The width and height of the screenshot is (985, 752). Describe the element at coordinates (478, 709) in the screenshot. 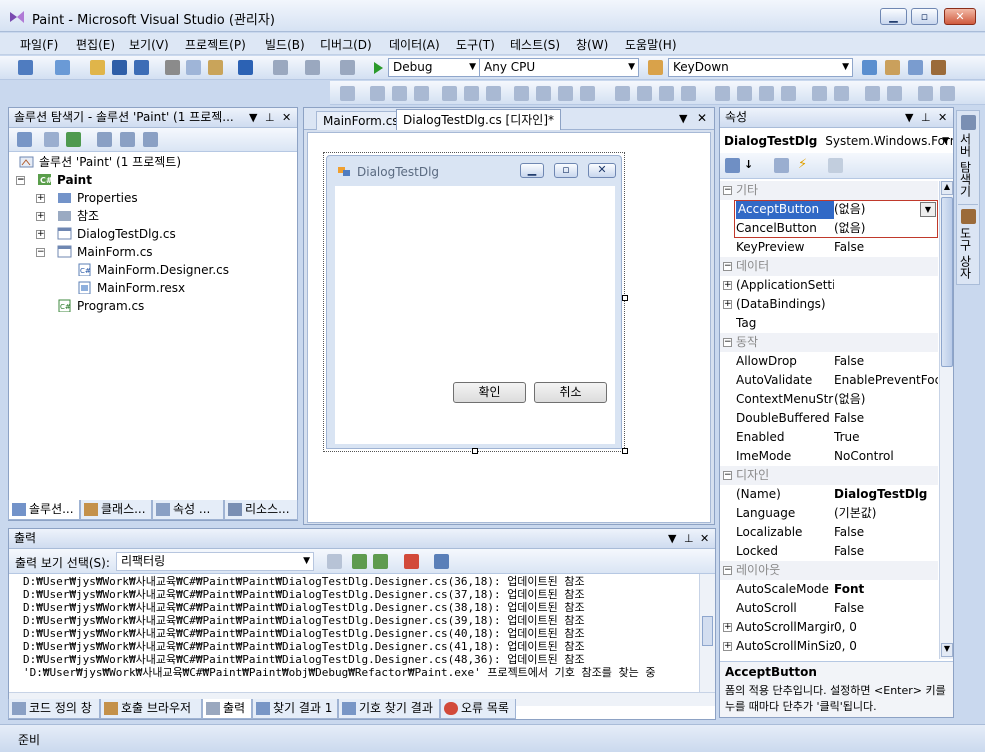

I see `tab-error-list: 오류 목록` at that location.